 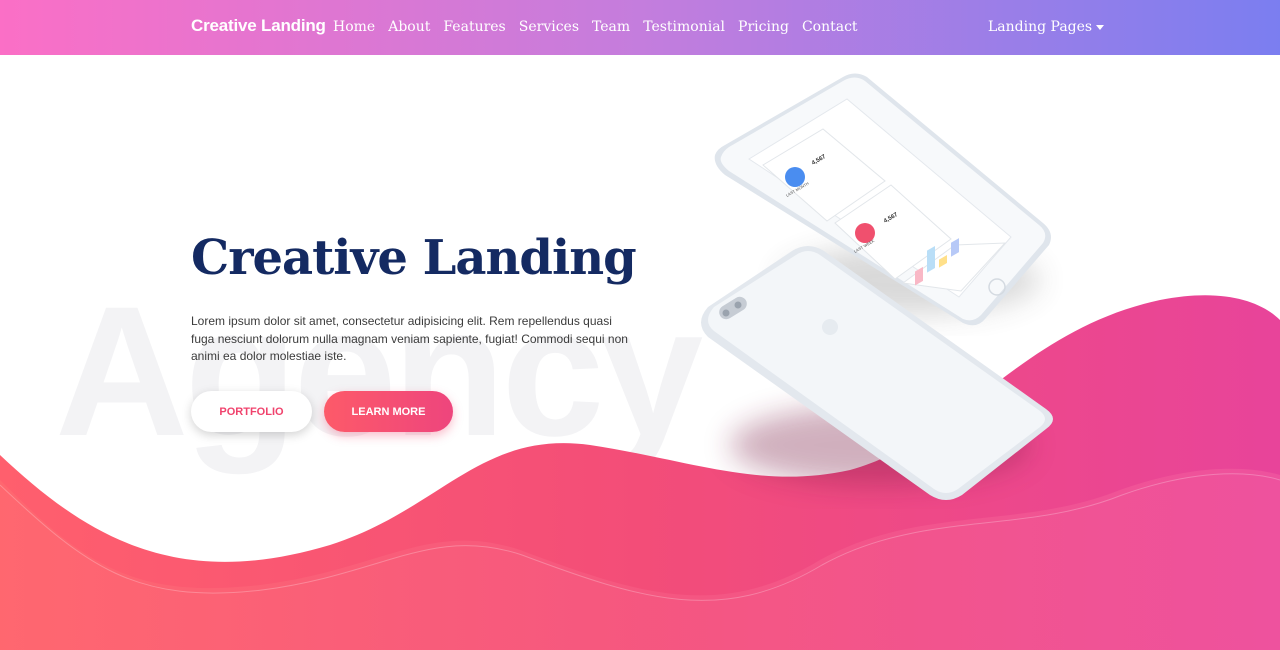 I want to click on nav-link-testimonial: Testimonial, so click(x=684, y=27).